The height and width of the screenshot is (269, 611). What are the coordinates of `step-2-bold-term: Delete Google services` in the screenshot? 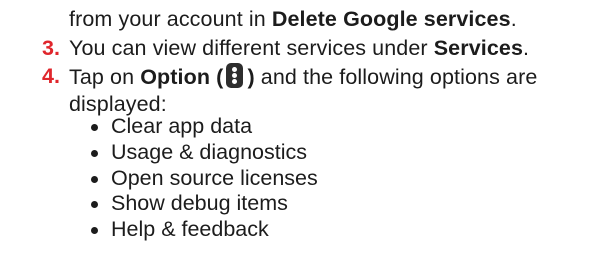 It's located at (391, 19).